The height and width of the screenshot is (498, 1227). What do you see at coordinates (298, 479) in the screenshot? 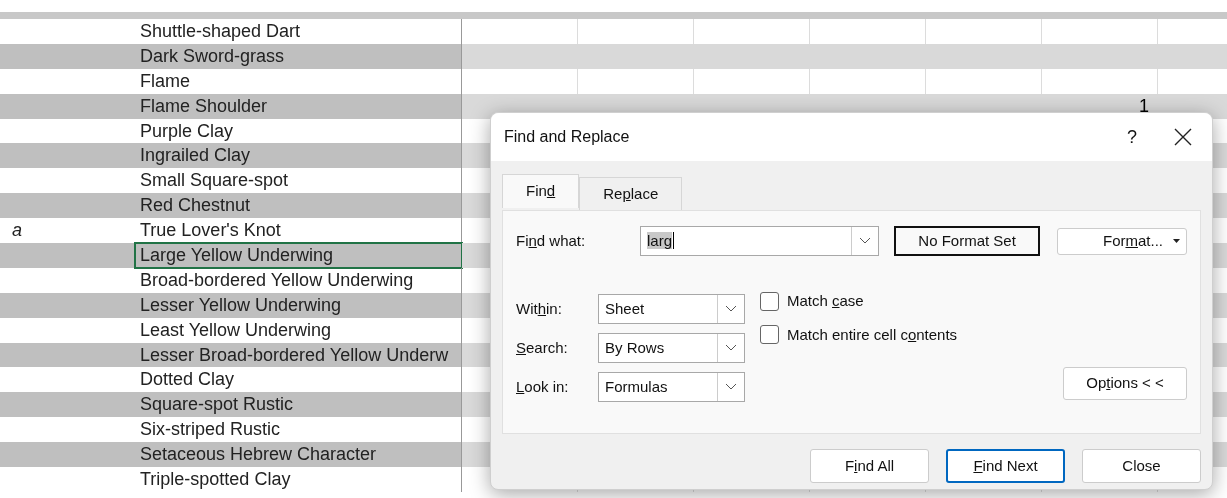
I see `table-cell: Triple-spotted Clay` at bounding box center [298, 479].